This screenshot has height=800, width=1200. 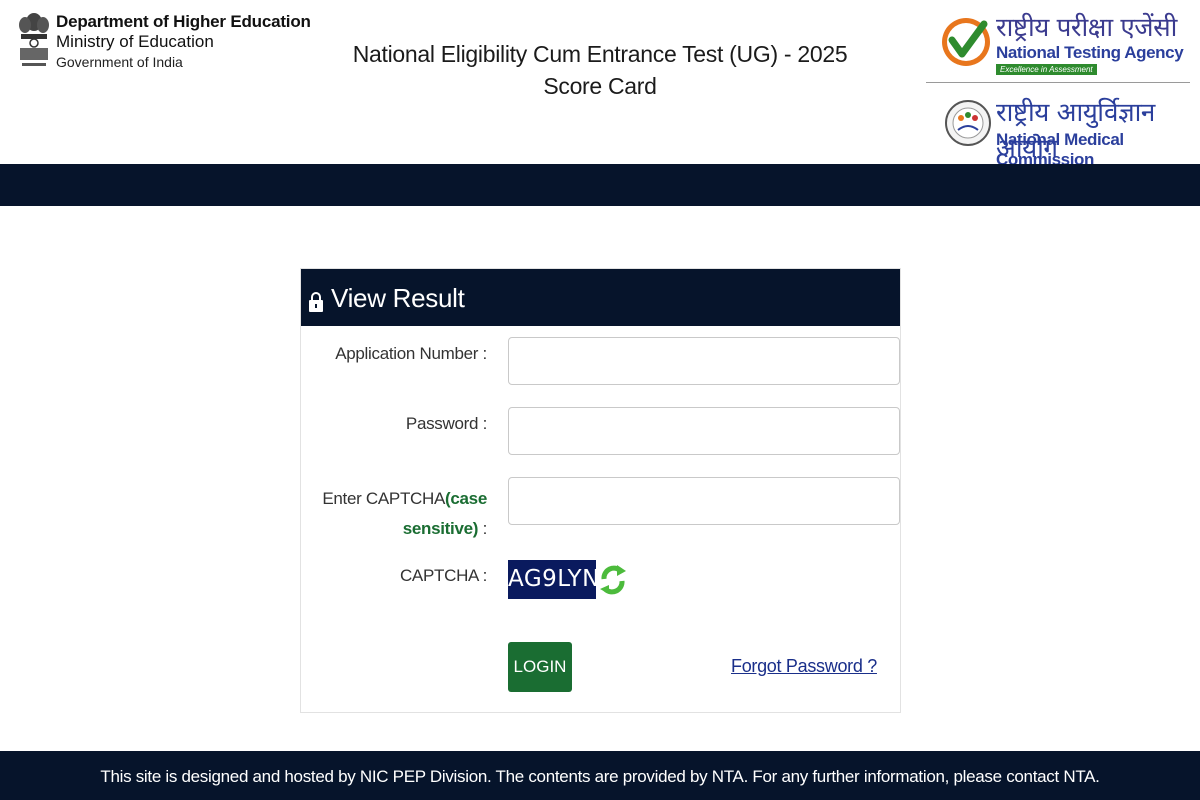 I want to click on nmc-seal-logo-icon, so click(x=968, y=123).